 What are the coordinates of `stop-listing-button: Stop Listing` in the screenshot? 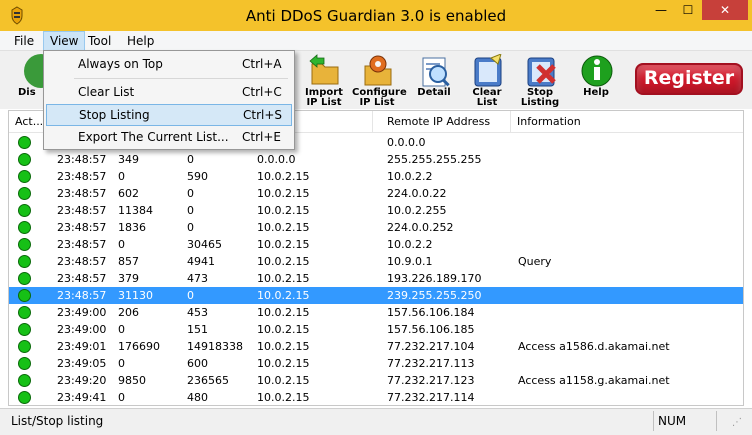 It's located at (540, 81).